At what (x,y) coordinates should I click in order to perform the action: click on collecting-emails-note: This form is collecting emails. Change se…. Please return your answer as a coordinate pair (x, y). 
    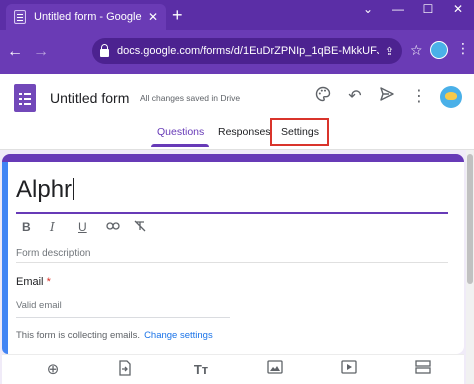
    Looking at the image, I should click on (114, 335).